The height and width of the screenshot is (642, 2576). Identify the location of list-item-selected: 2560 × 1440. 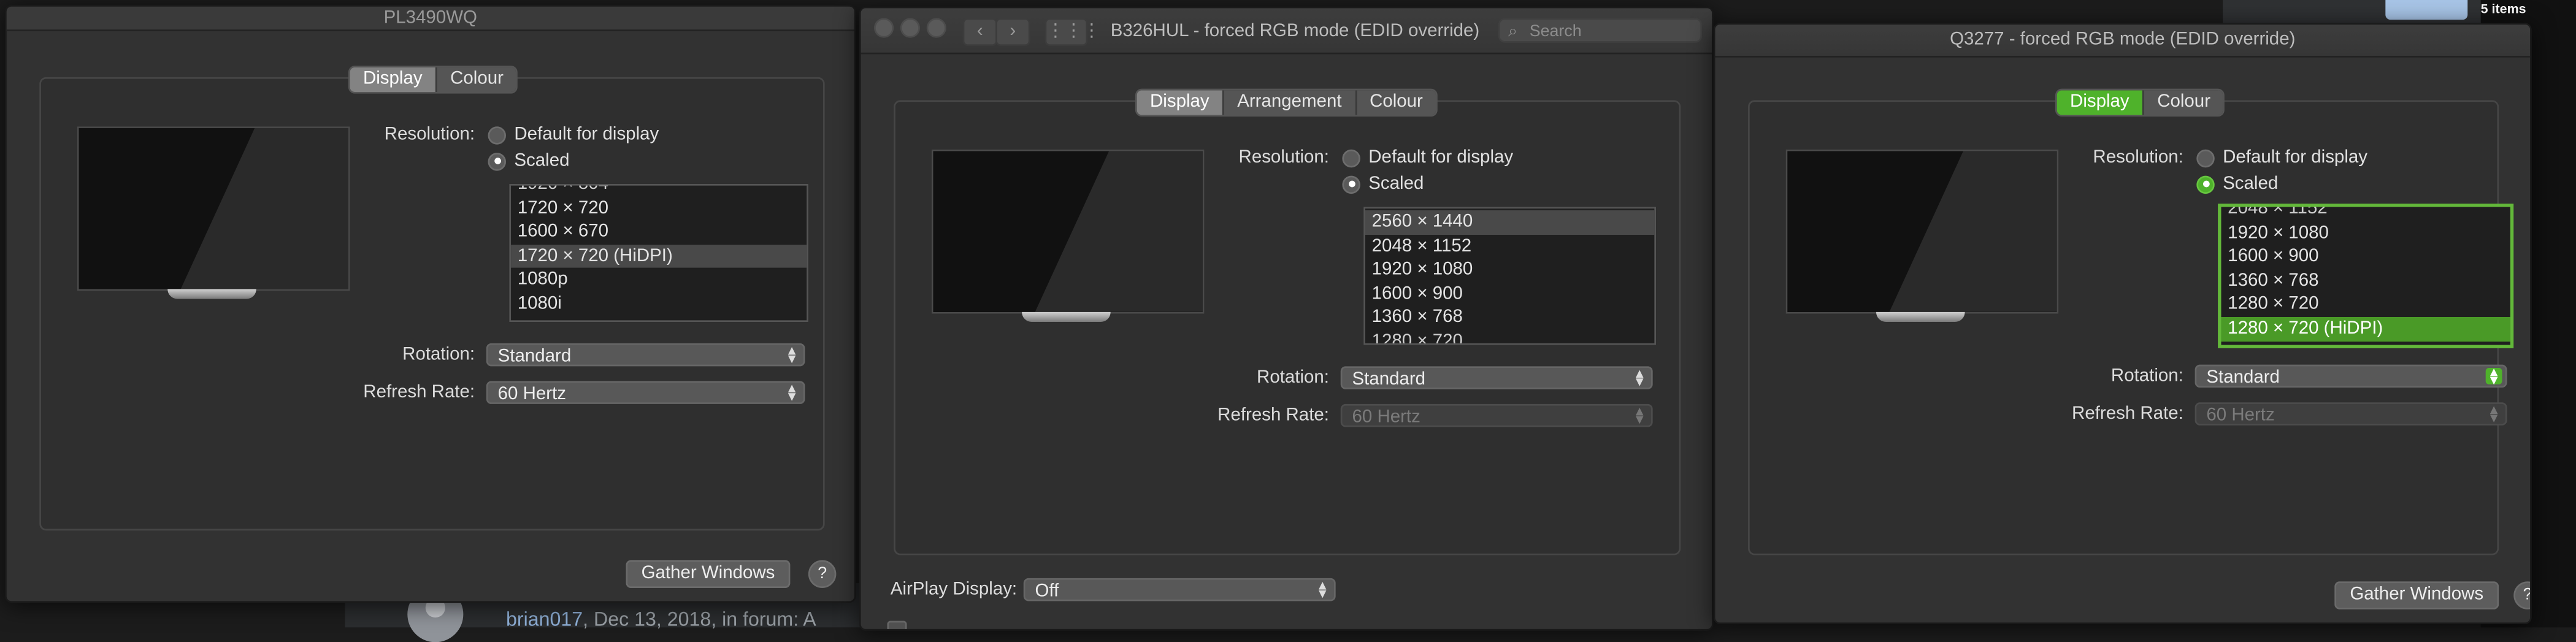
(1510, 222).